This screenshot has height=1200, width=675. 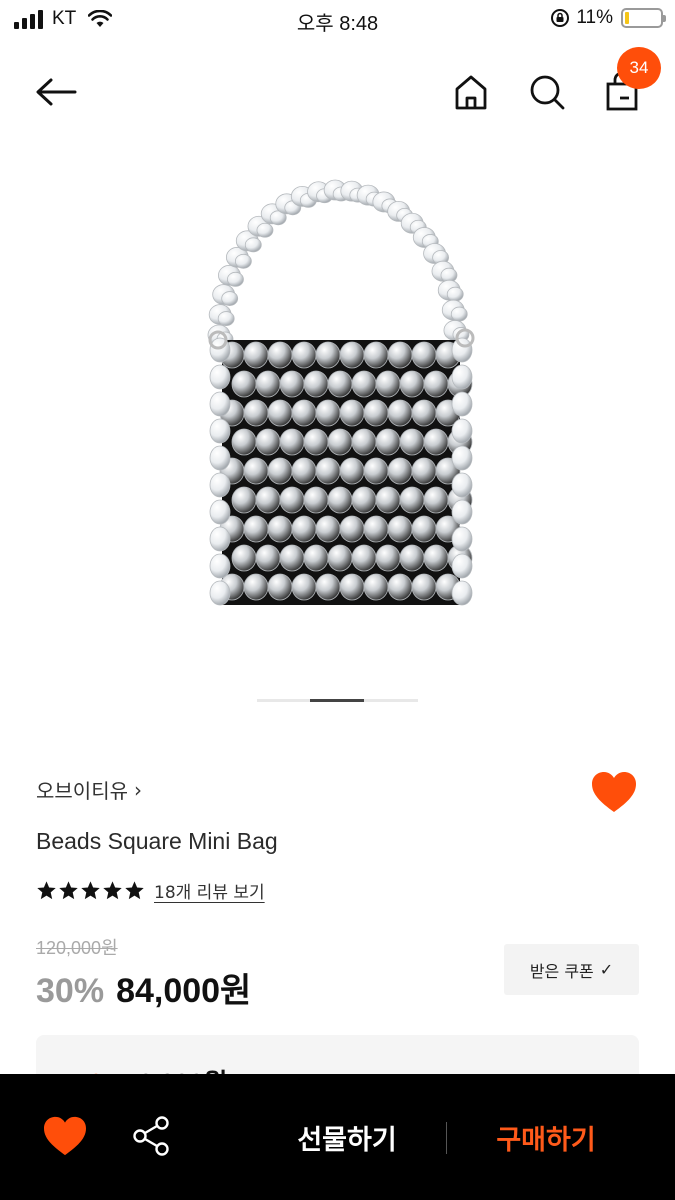 I want to click on arrow-left-icon, so click(x=56, y=92).